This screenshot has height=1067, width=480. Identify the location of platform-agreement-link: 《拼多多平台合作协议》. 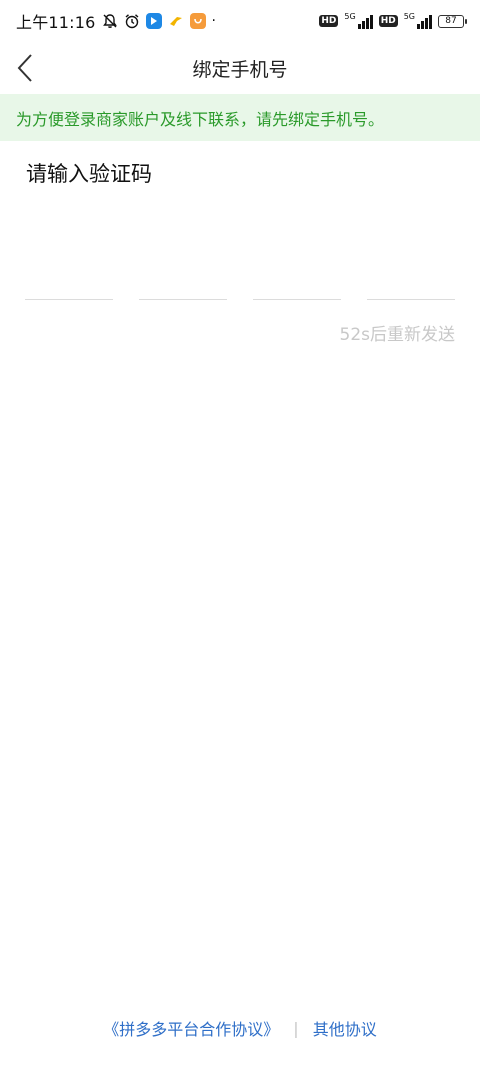
(191, 1028).